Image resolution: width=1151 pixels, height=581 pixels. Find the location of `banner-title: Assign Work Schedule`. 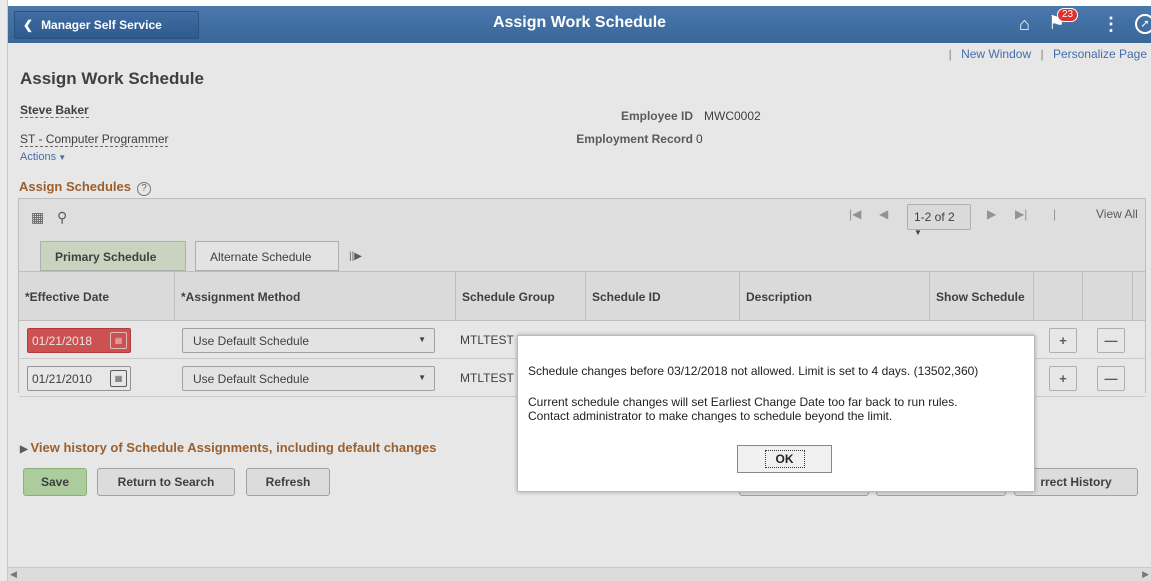

banner-title: Assign Work Schedule is located at coordinates (579, 22).